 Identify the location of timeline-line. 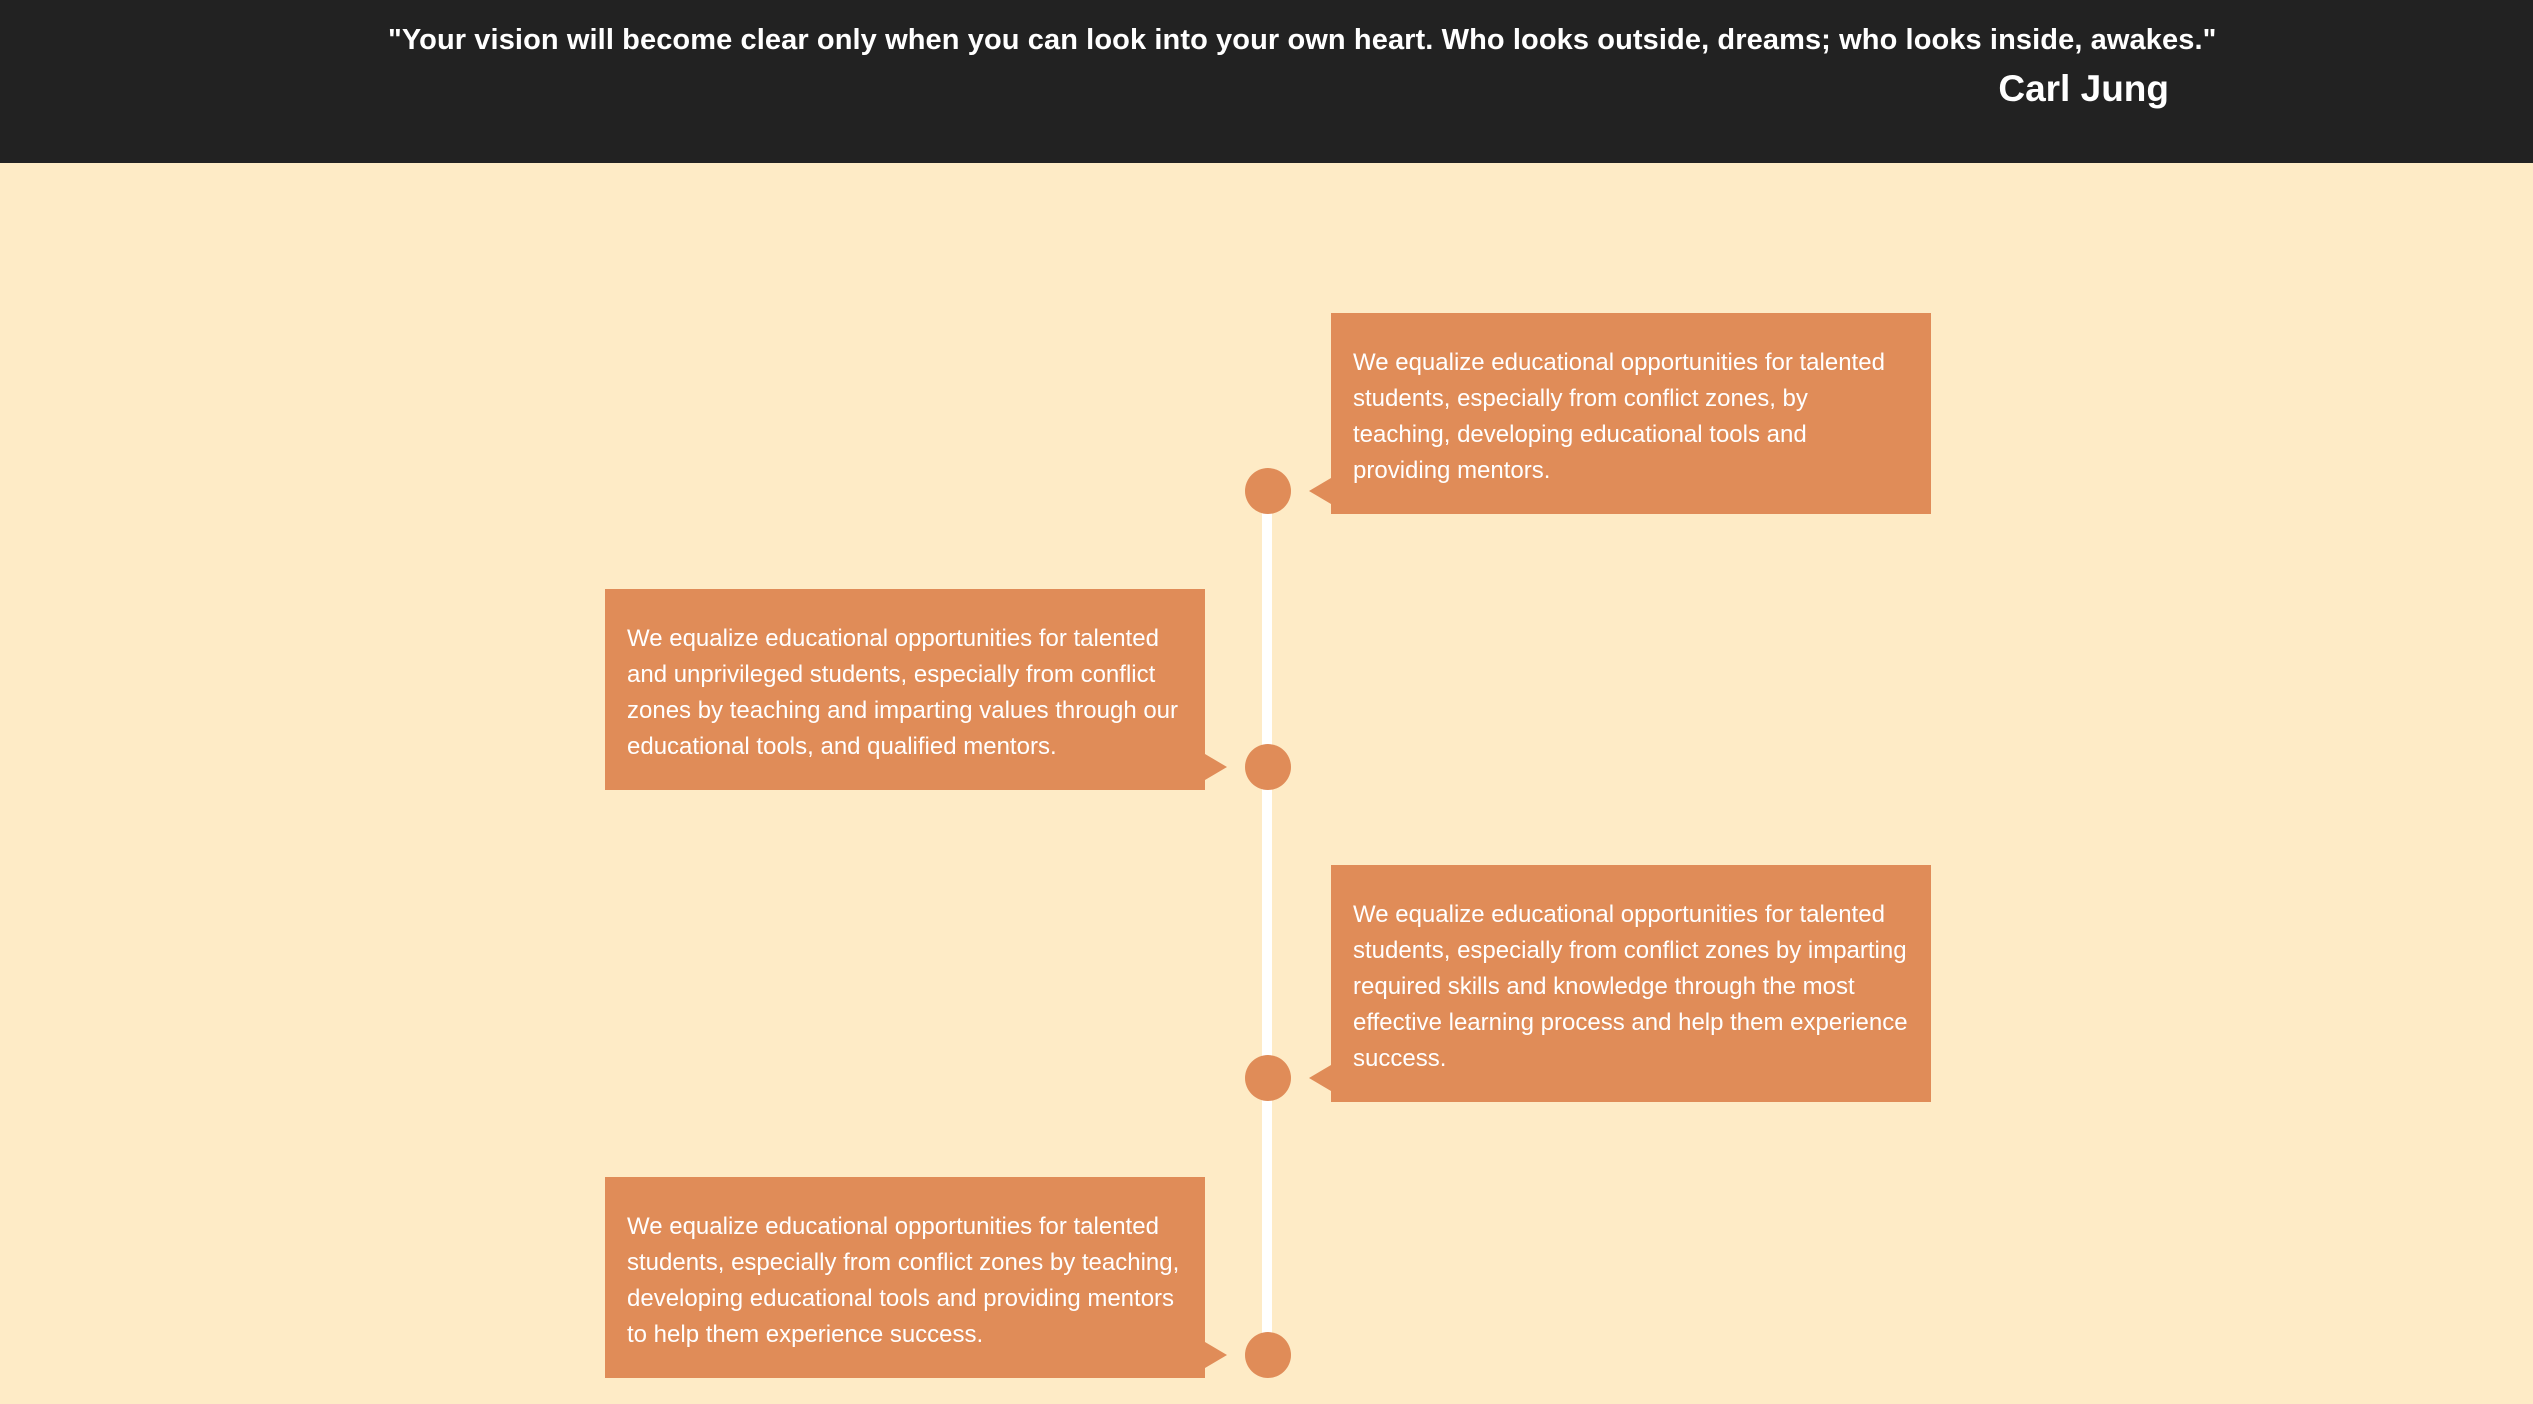
(1267, 923).